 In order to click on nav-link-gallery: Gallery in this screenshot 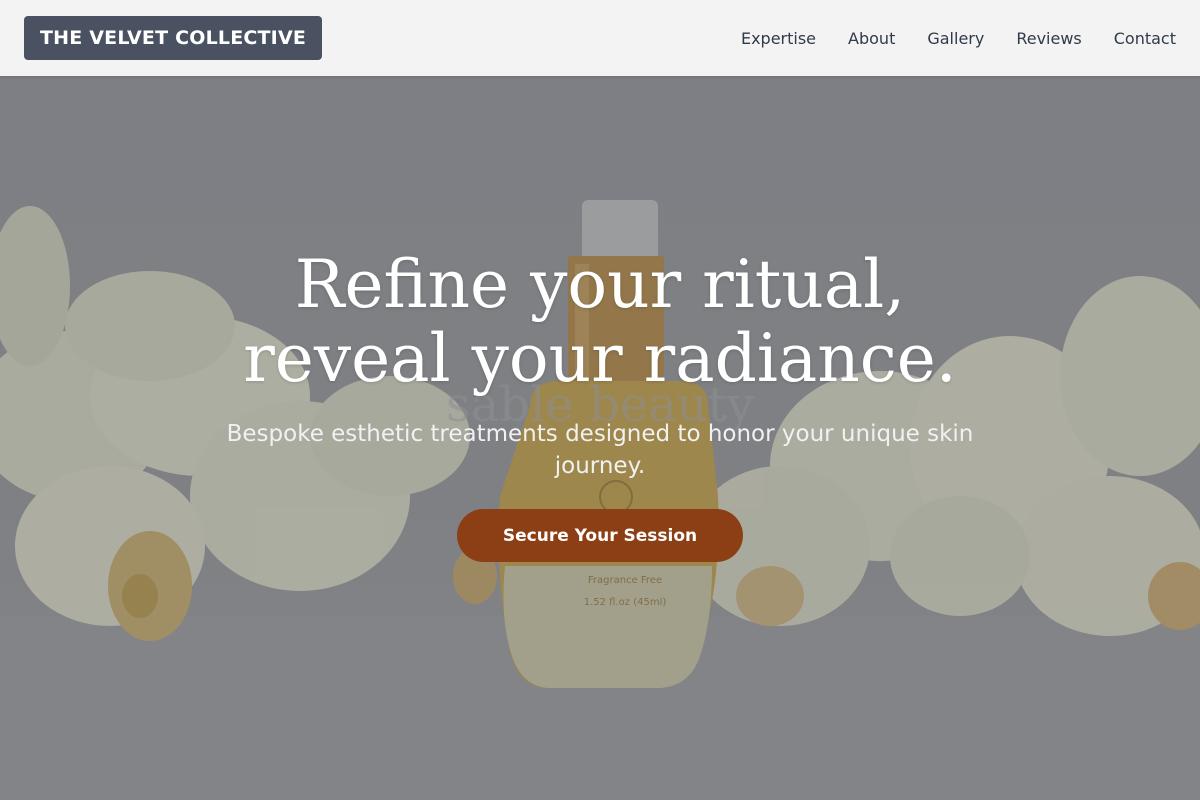, I will do `click(955, 38)`.